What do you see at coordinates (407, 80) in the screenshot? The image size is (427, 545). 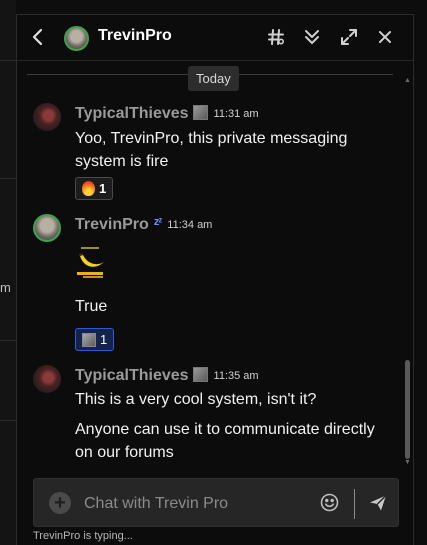 I see `scroll-up-arrow: ▲` at bounding box center [407, 80].